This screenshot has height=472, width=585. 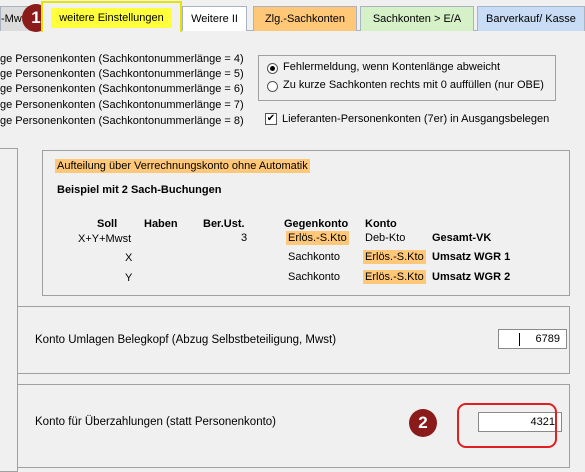 I want to click on zero-fill-radio, so click(x=272, y=86).